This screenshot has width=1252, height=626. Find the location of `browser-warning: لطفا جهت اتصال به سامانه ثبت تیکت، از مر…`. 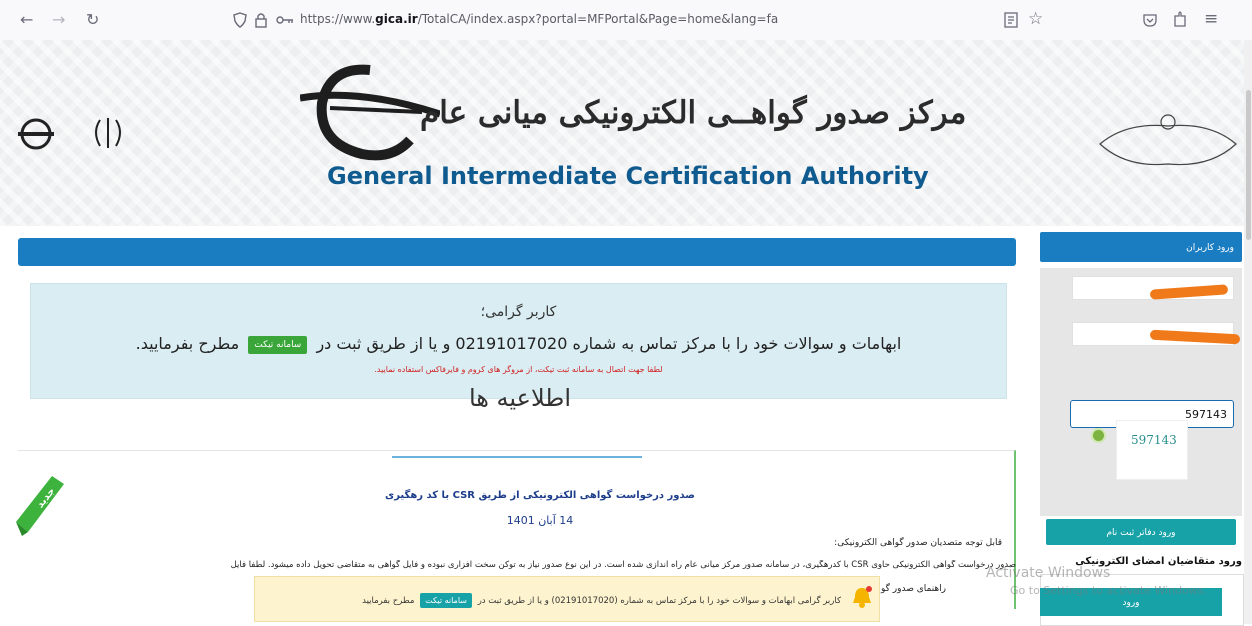

browser-warning: لطفا جهت اتصال به سامانه ثبت تیکت، از مر… is located at coordinates (518, 369).